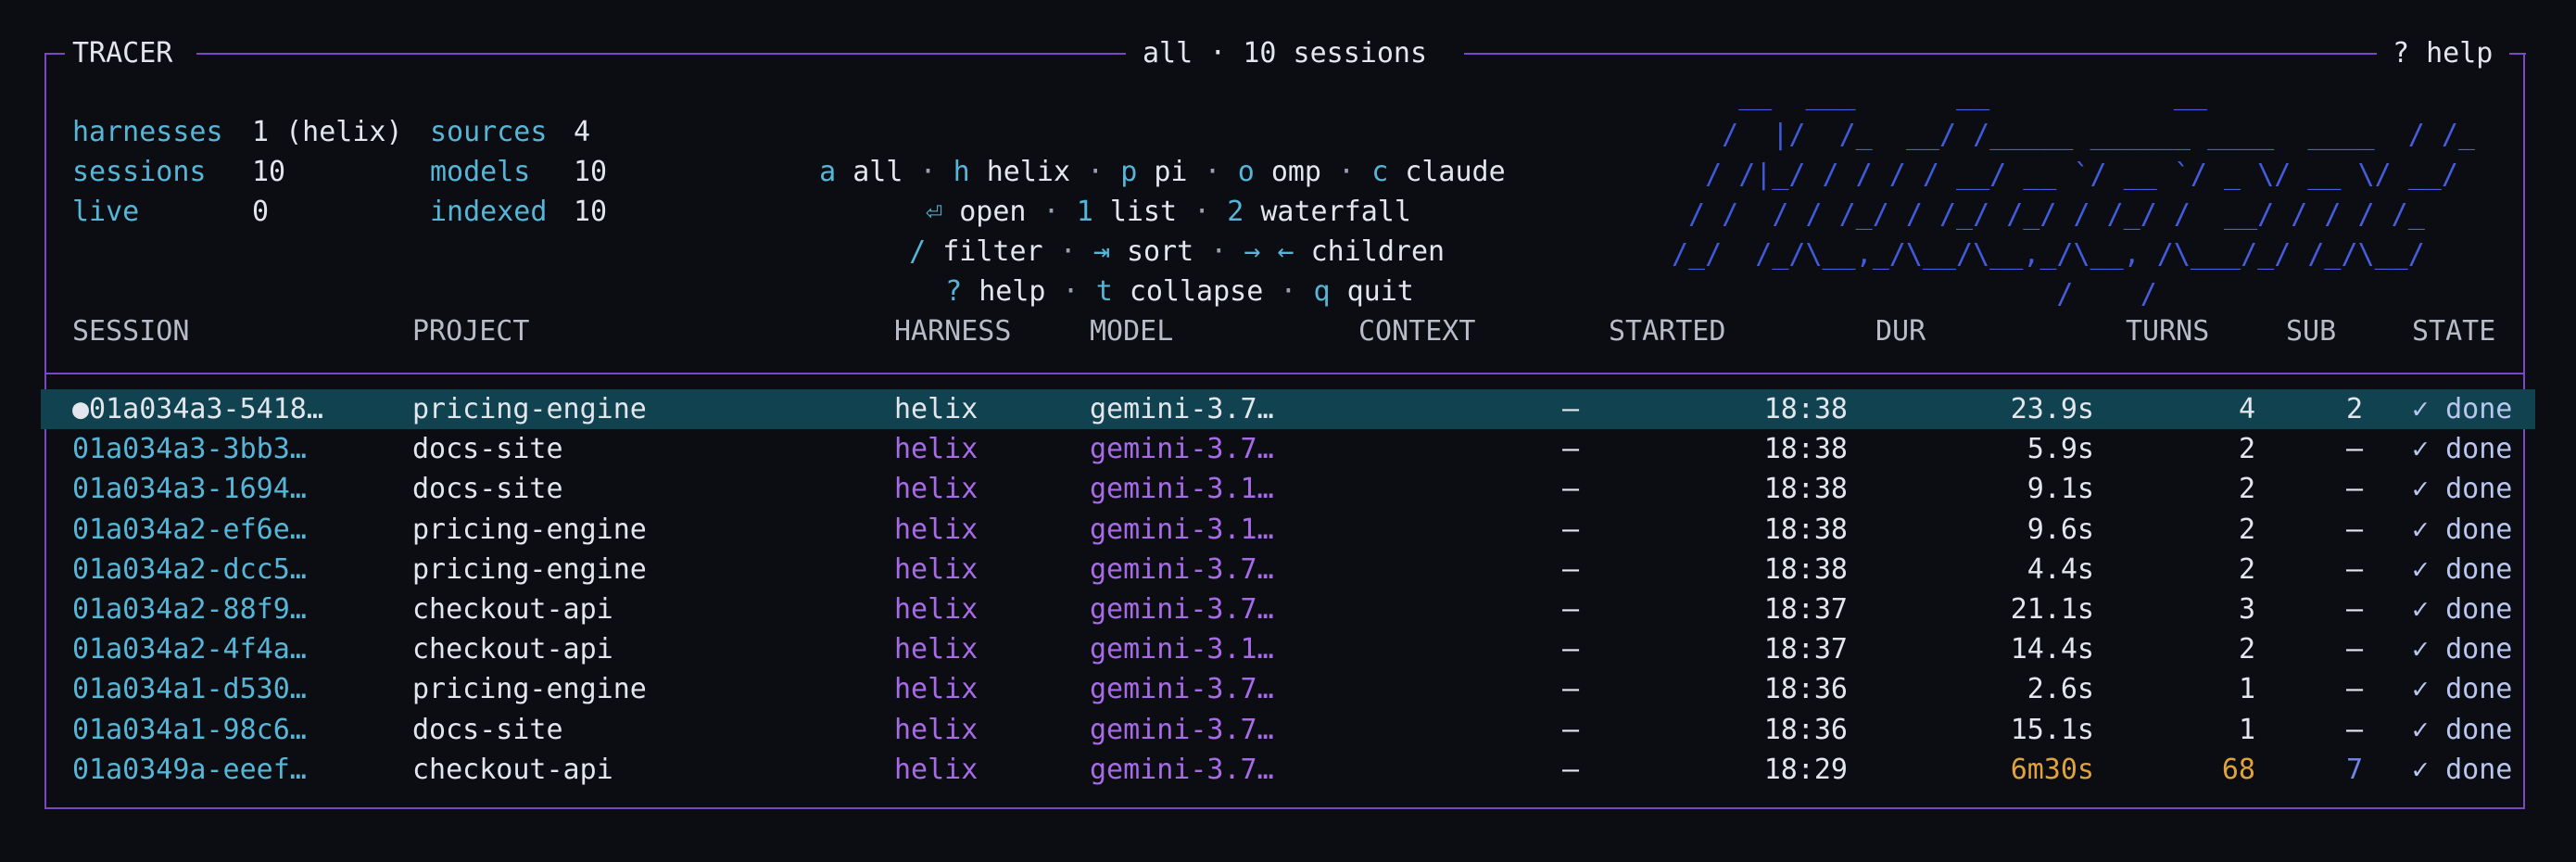  What do you see at coordinates (481, 172) in the screenshot?
I see `stat-label: models` at bounding box center [481, 172].